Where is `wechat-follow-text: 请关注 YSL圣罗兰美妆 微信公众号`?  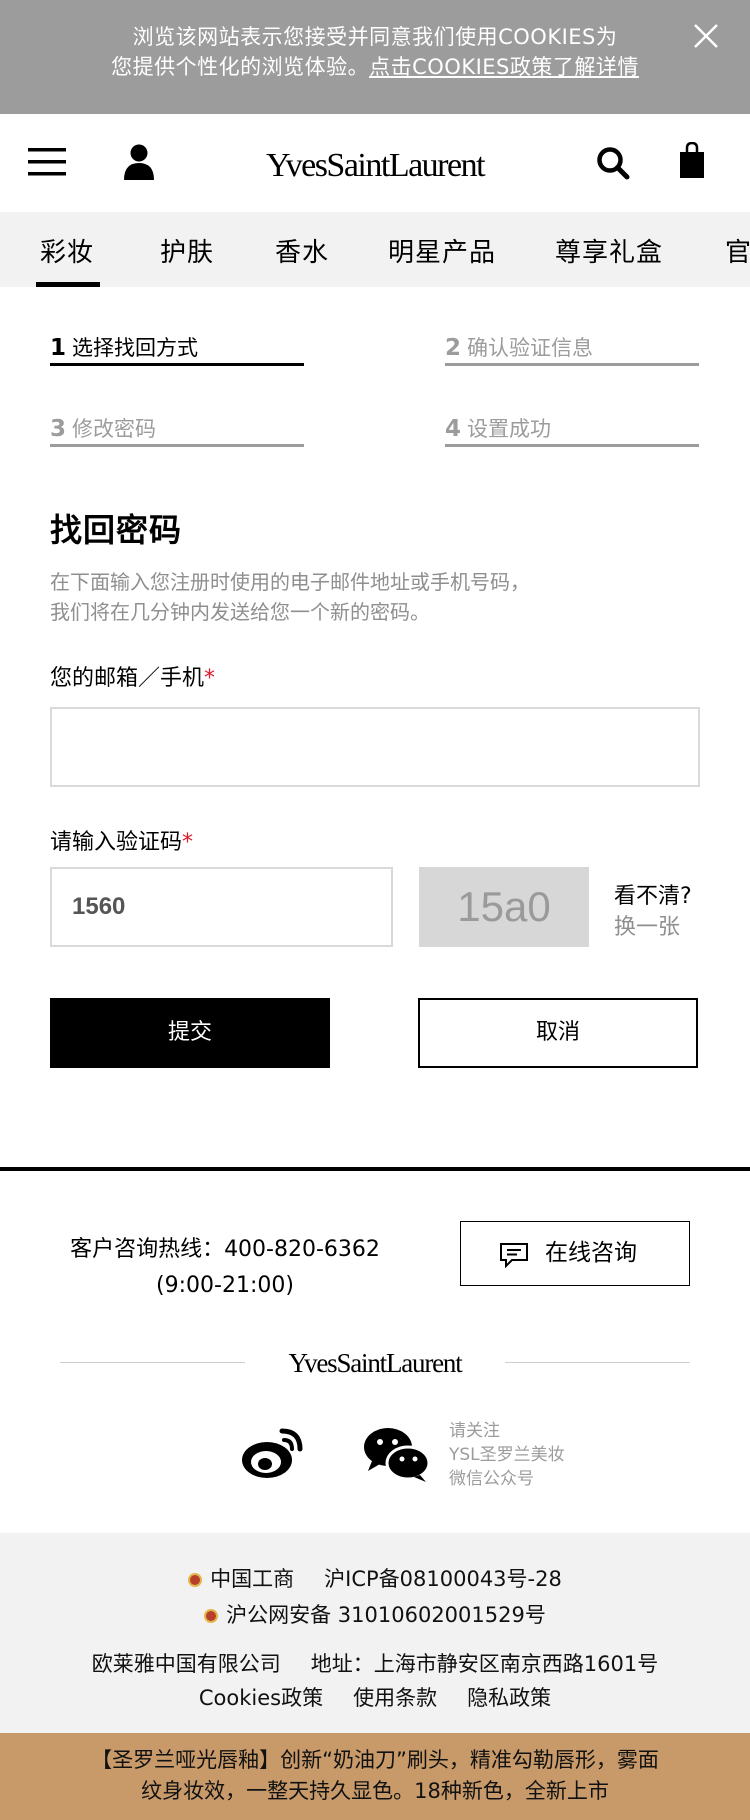 wechat-follow-text: 请关注 YSL圣罗兰美妆 微信公众号 is located at coordinates (507, 1455).